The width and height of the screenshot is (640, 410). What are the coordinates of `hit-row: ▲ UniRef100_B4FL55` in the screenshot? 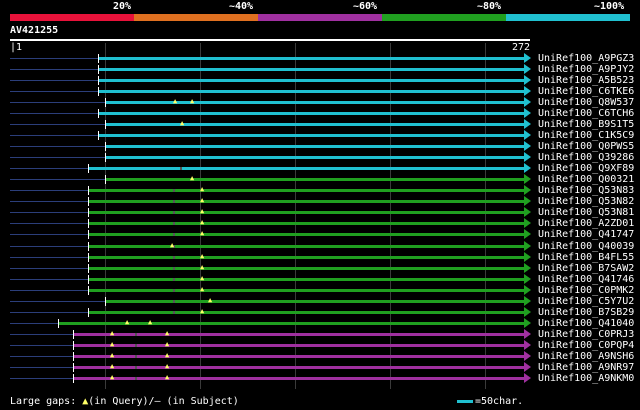 It's located at (320, 257).